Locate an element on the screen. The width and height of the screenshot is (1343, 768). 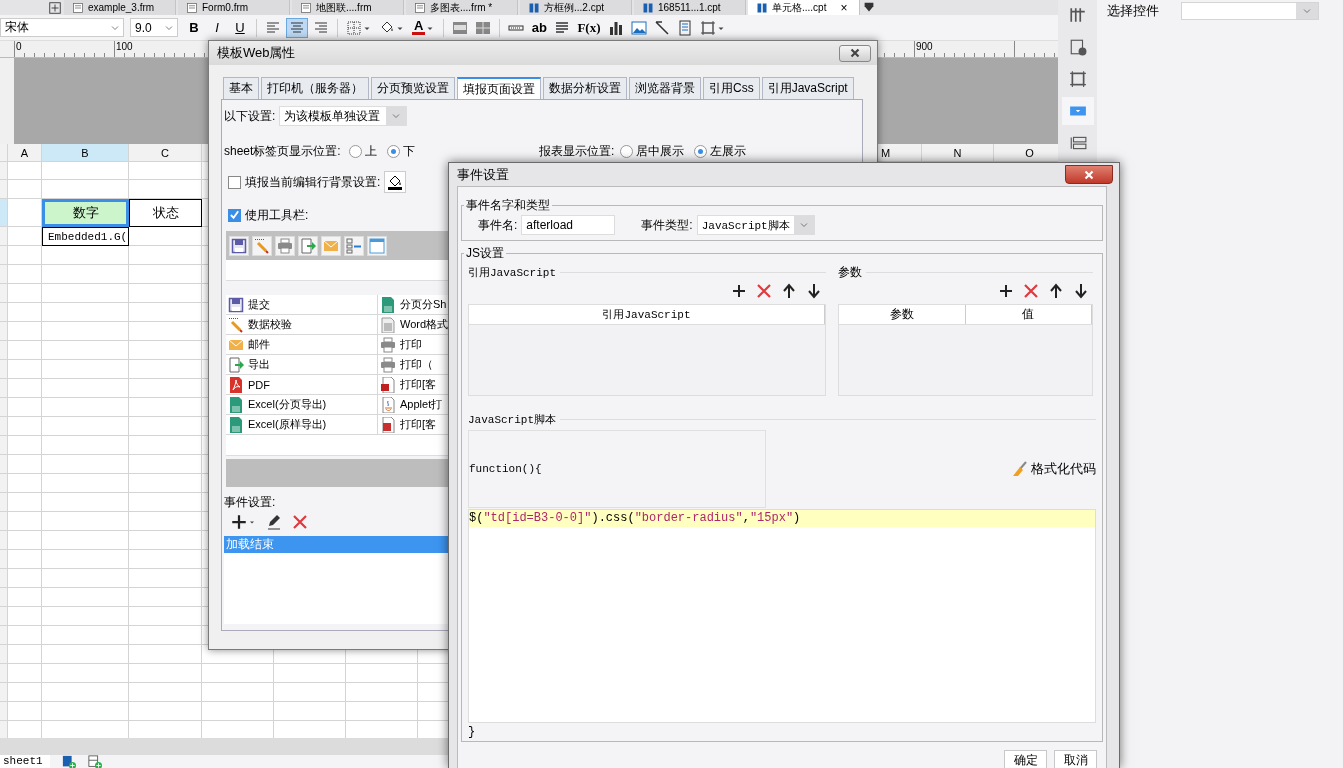
option-label: 上 is located at coordinates (370, 151).